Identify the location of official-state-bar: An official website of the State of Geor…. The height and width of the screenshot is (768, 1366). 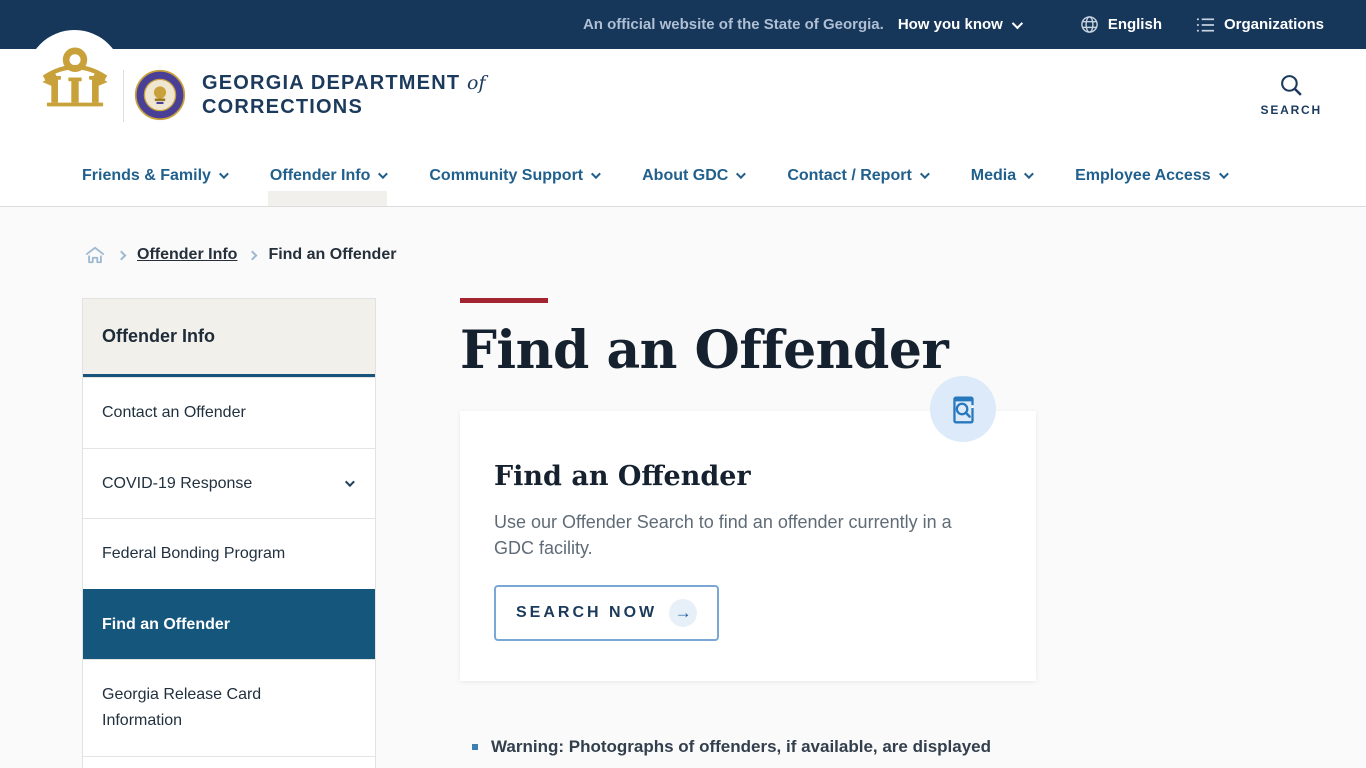
(683, 24).